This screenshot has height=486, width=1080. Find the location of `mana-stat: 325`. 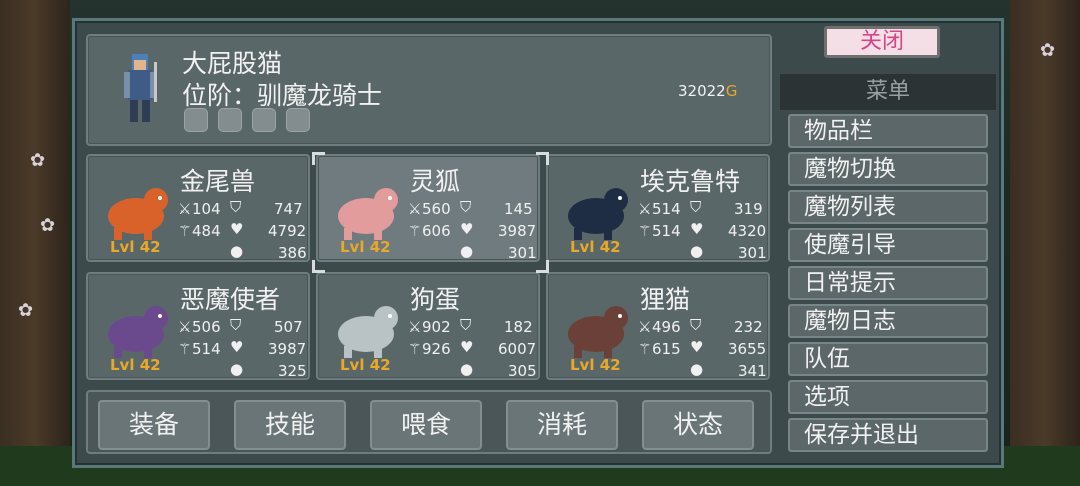

mana-stat: 325 is located at coordinates (292, 371).